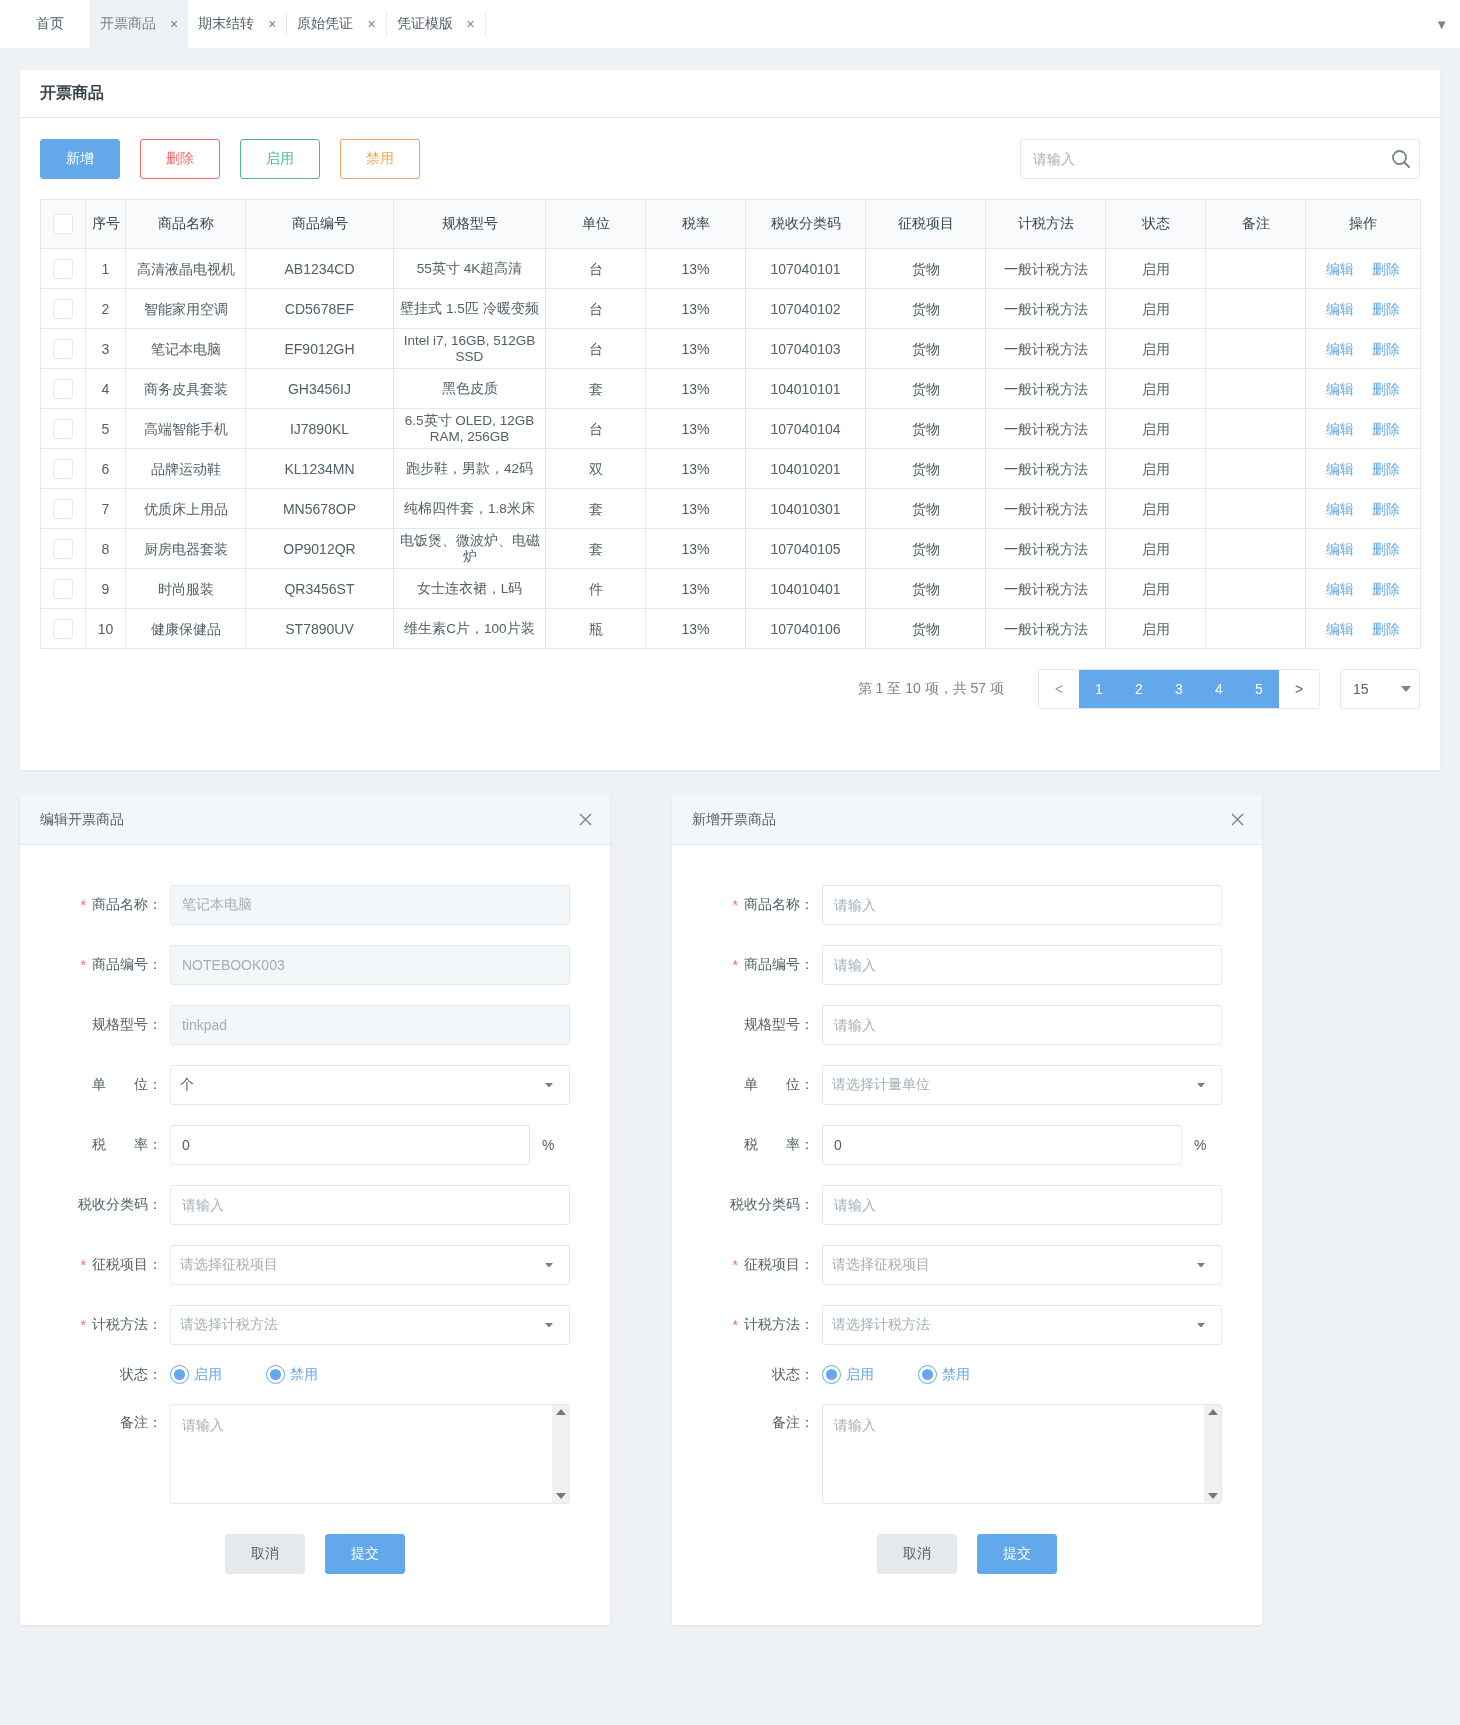 The width and height of the screenshot is (1460, 1725). I want to click on table-cell: 10, so click(105, 628).